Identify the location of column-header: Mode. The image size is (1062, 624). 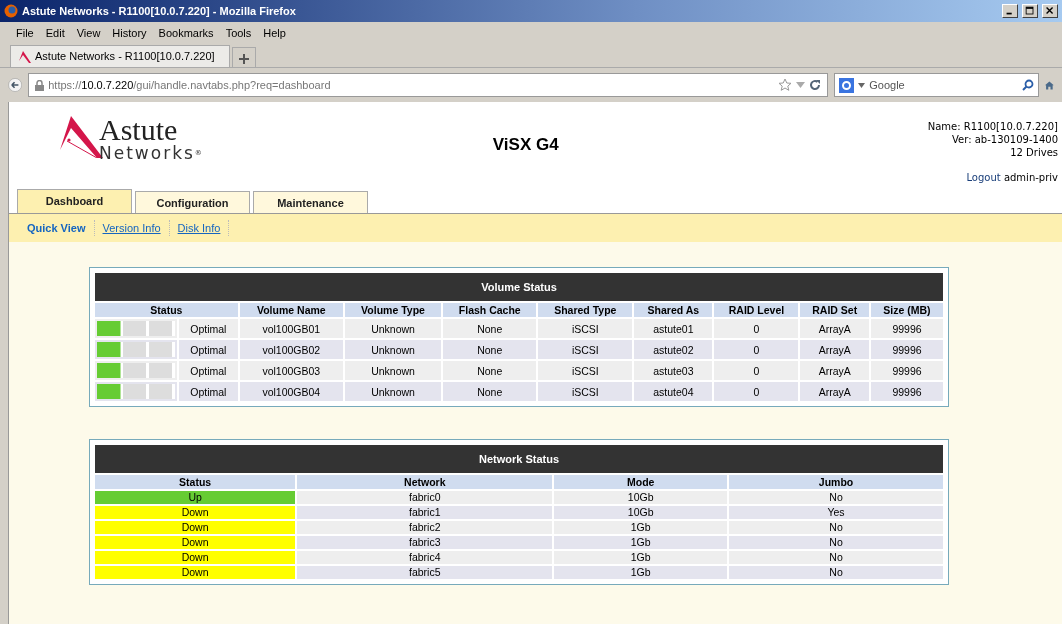
(641, 482).